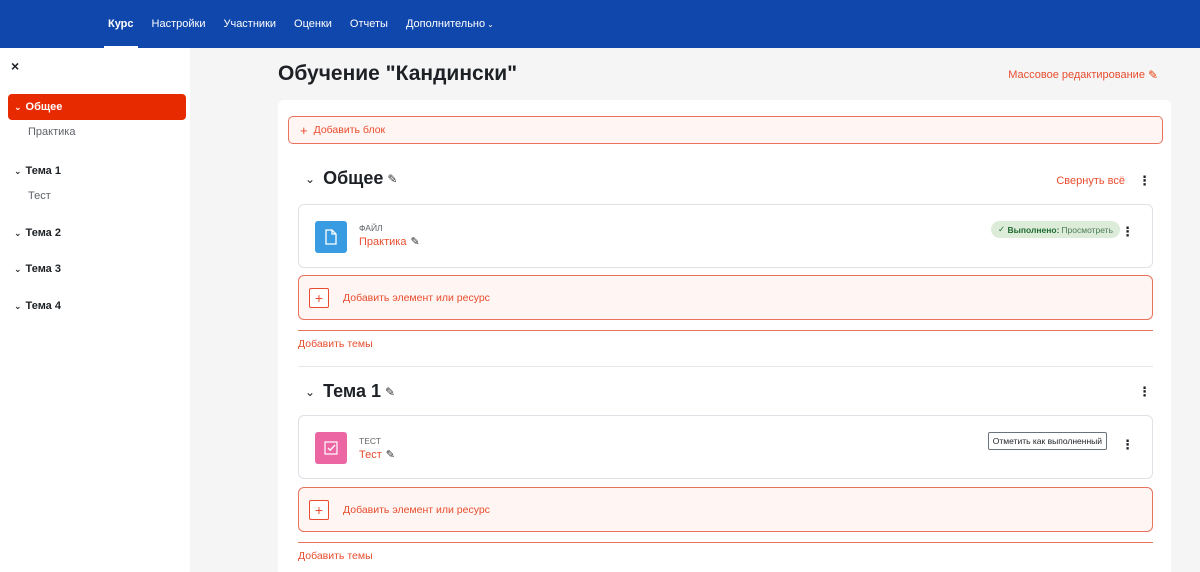 The width and height of the screenshot is (1200, 572). What do you see at coordinates (351, 178) in the screenshot?
I see `section-title-general: ⌄ Общее ✎` at bounding box center [351, 178].